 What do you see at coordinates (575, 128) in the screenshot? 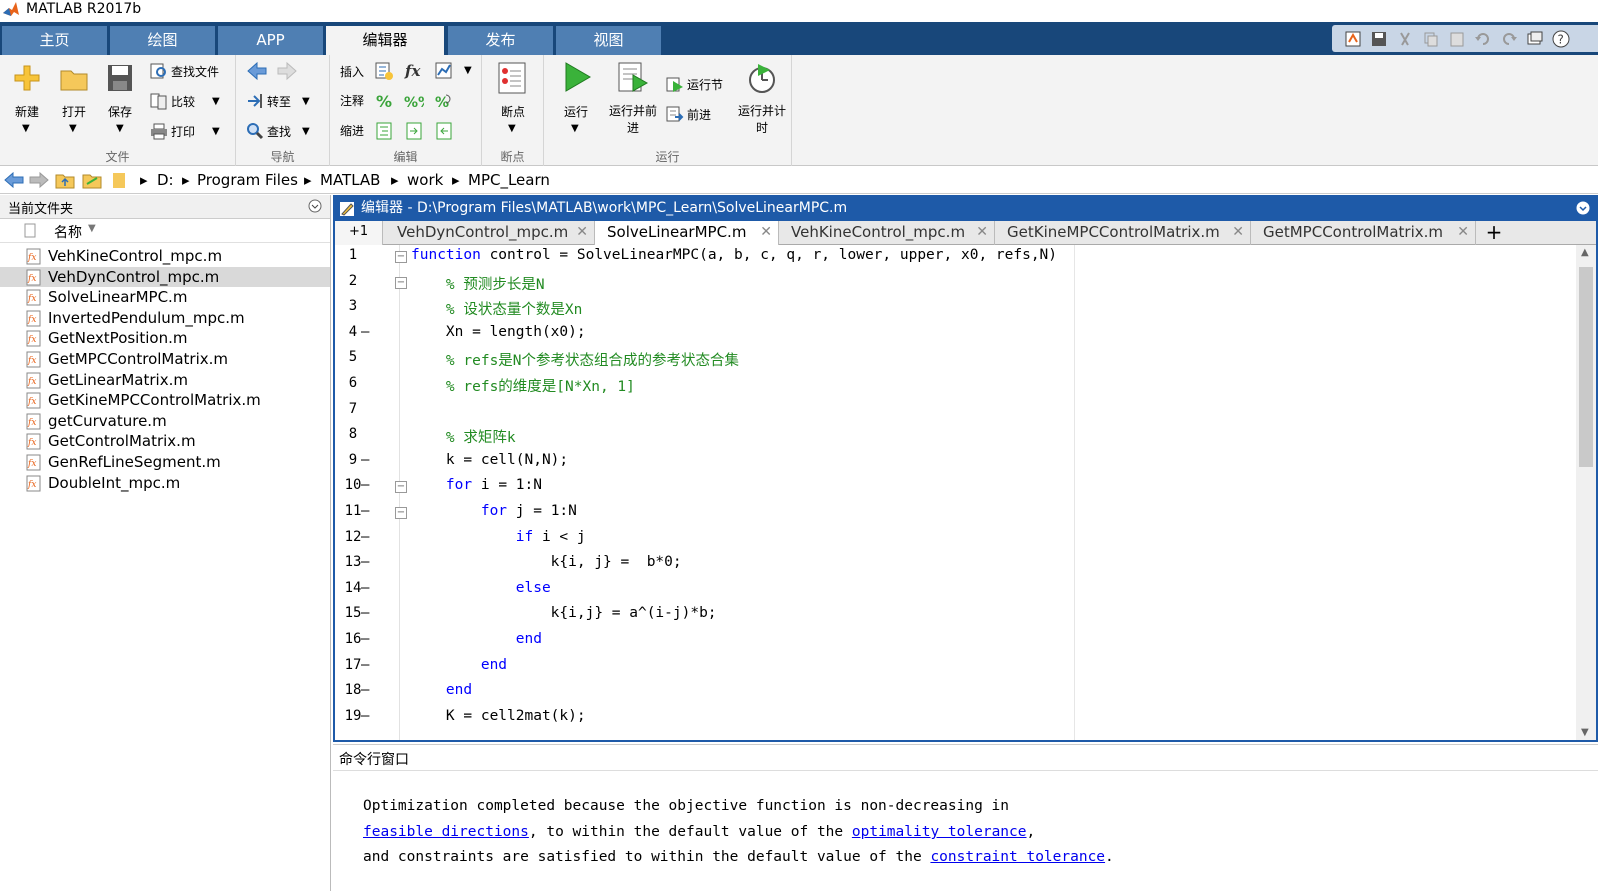
I see `run-dropdown-icon: ▼` at bounding box center [575, 128].